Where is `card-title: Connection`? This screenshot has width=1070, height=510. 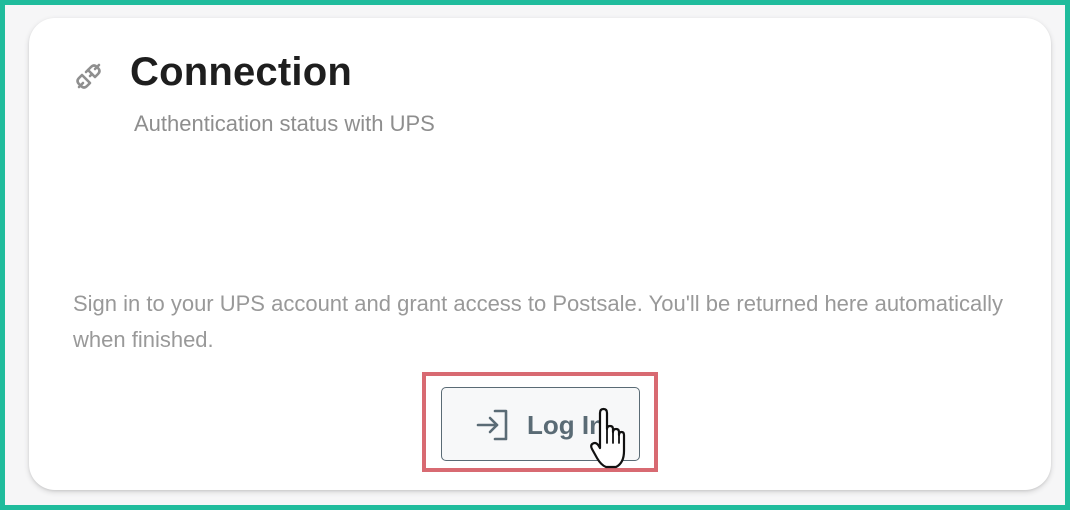 card-title: Connection is located at coordinates (241, 72).